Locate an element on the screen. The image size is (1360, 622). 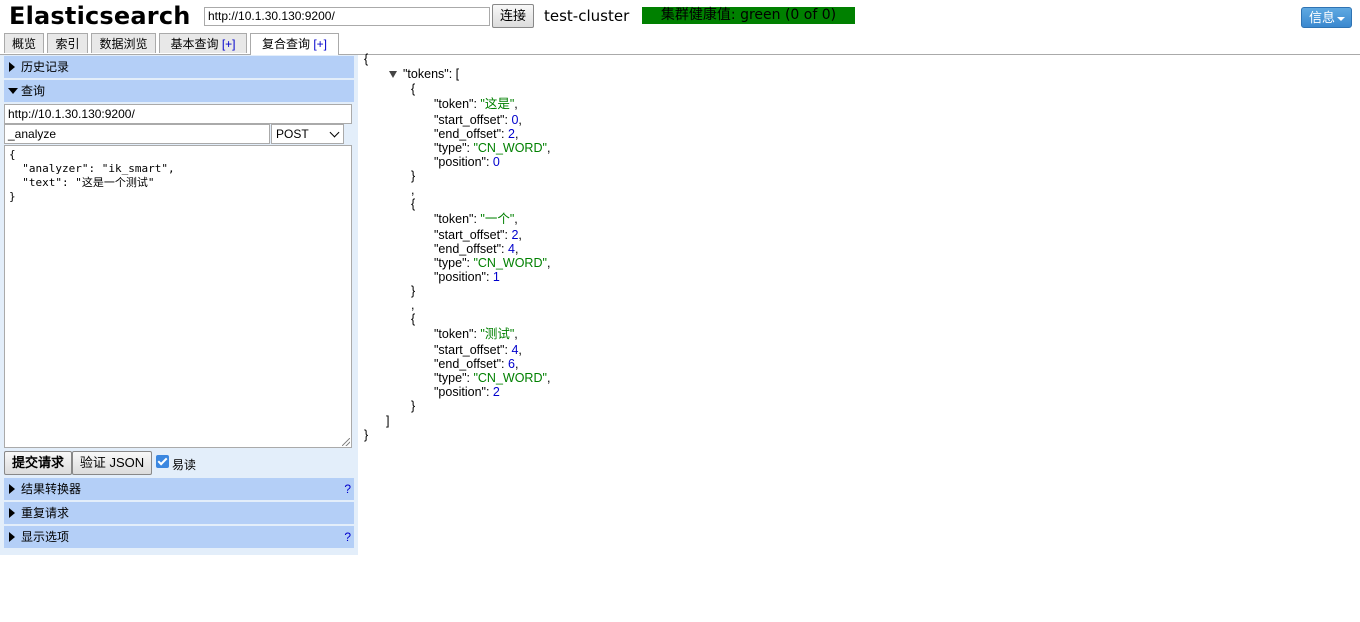
tab-browser: 数据浏览 is located at coordinates (123, 43).